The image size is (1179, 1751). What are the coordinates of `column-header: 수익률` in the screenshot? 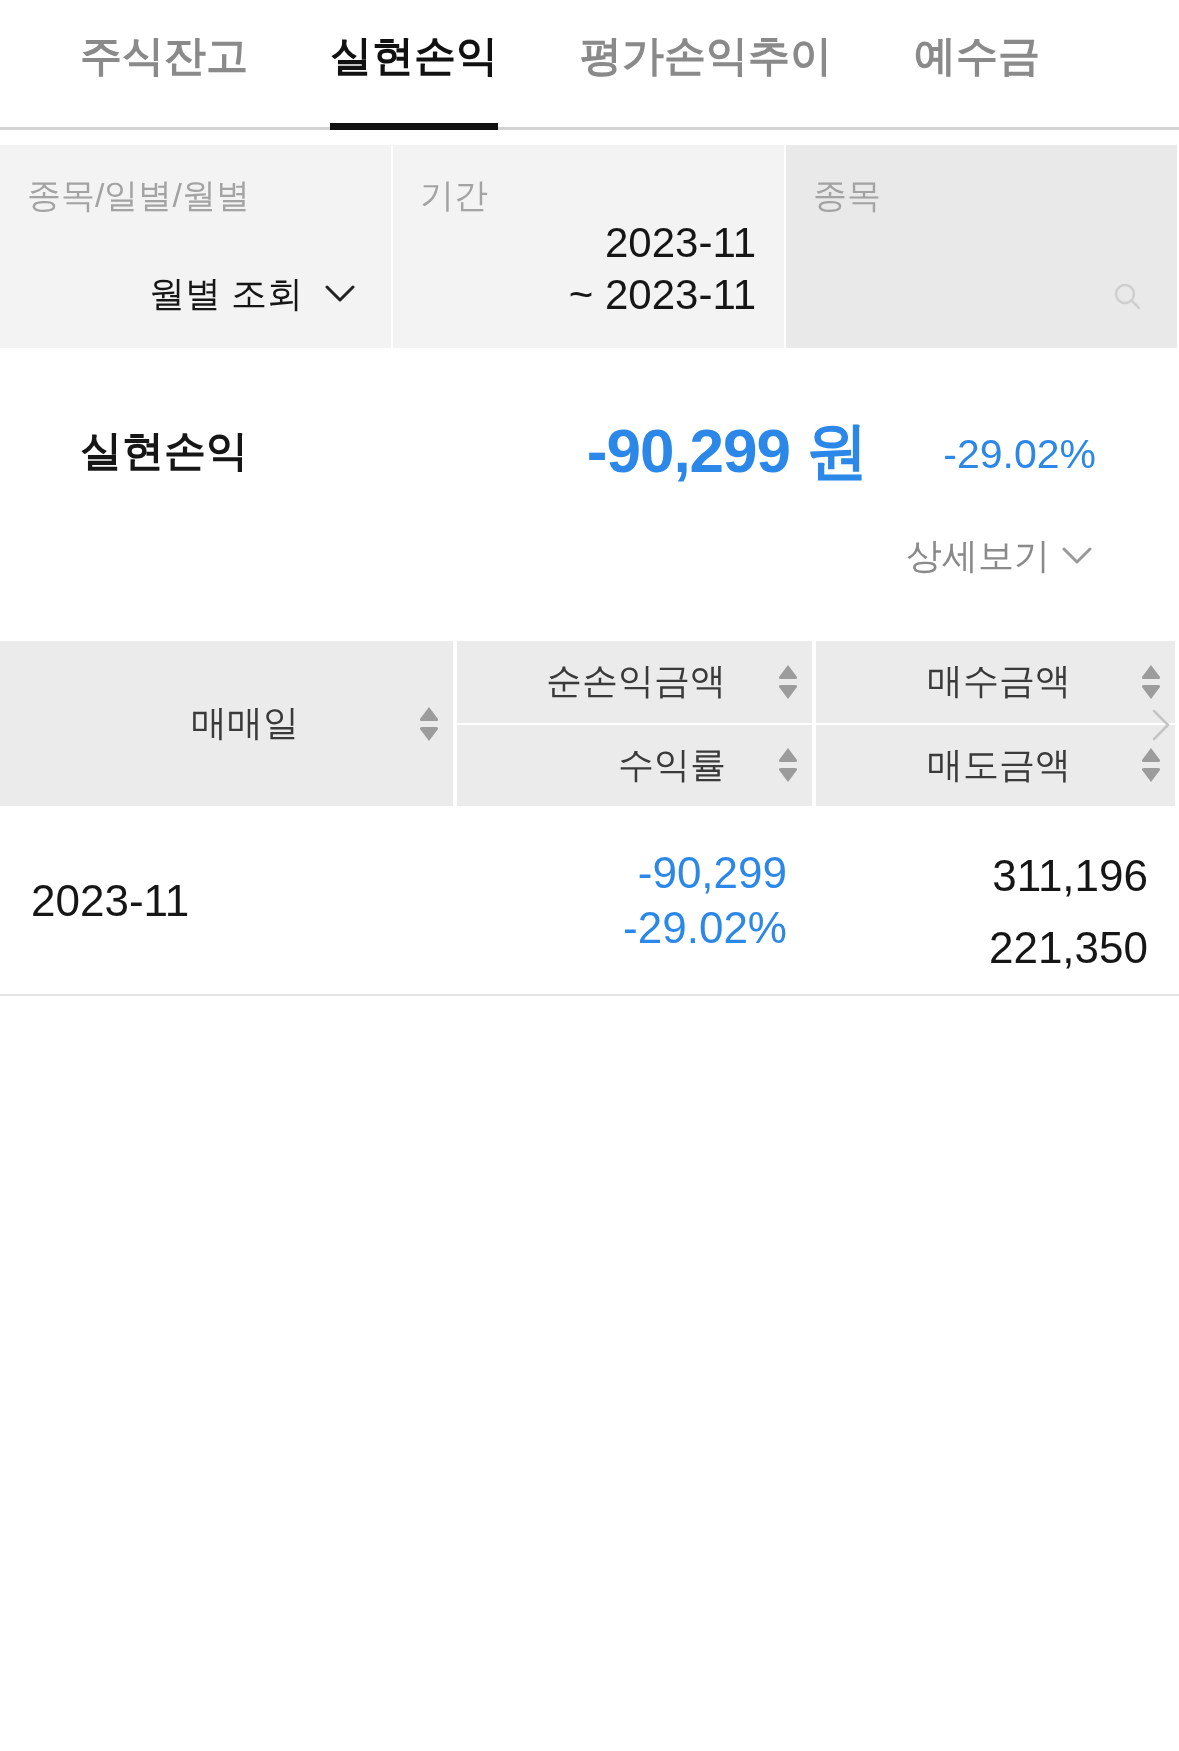 It's located at (634, 765).